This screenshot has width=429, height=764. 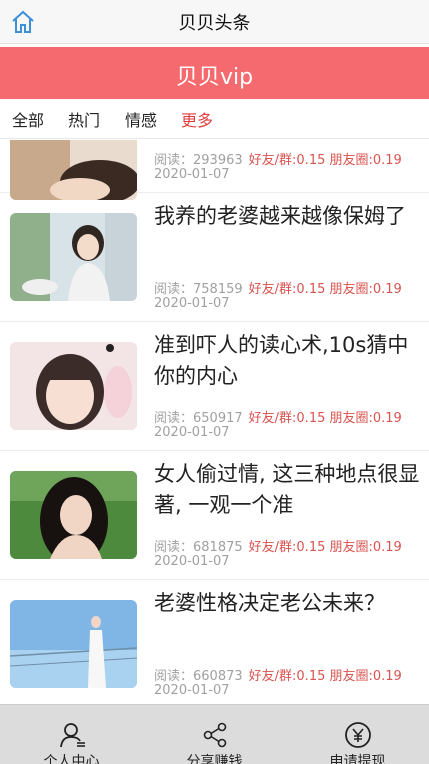 I want to click on top-bar: 贝贝头条, so click(x=214, y=22).